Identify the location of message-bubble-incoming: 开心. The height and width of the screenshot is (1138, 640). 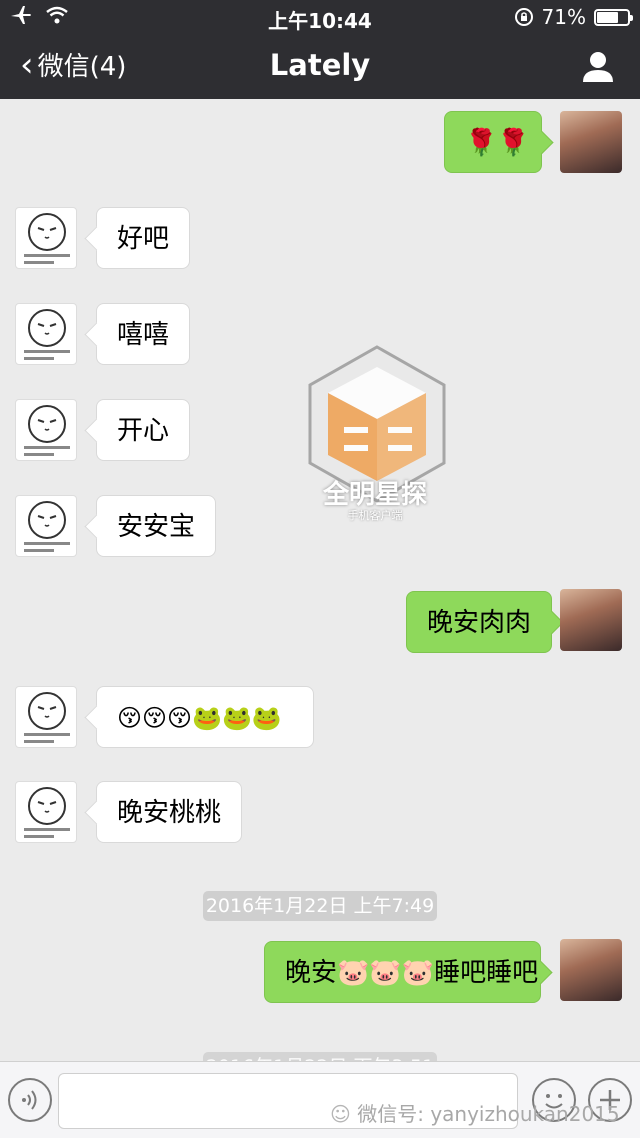
(143, 430).